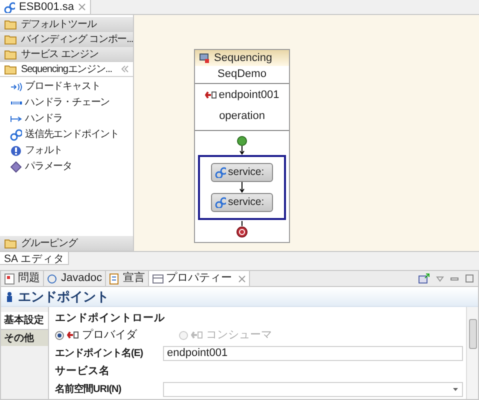  Describe the element at coordinates (204, 58) in the screenshot. I see `server-icon` at that location.